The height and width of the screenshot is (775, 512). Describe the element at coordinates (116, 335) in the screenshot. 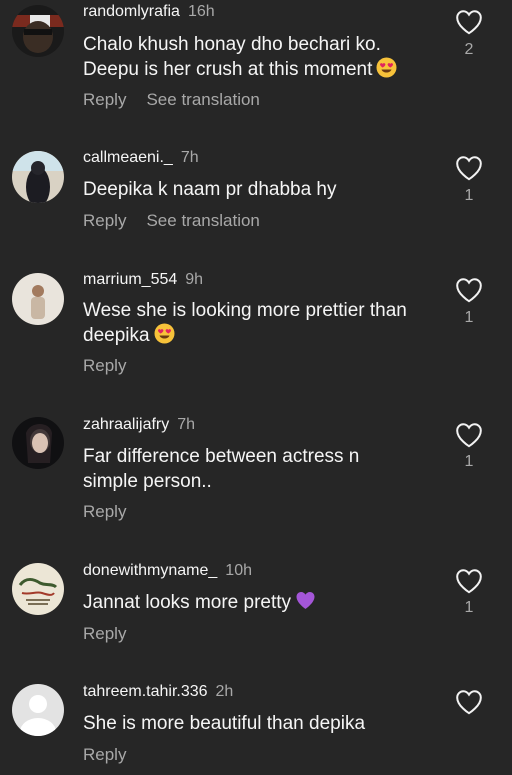

I see `comment-text-line: deepika` at that location.